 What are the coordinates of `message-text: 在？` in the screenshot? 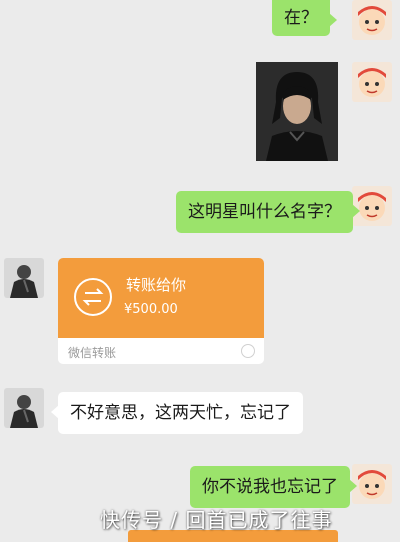 It's located at (301, 18).